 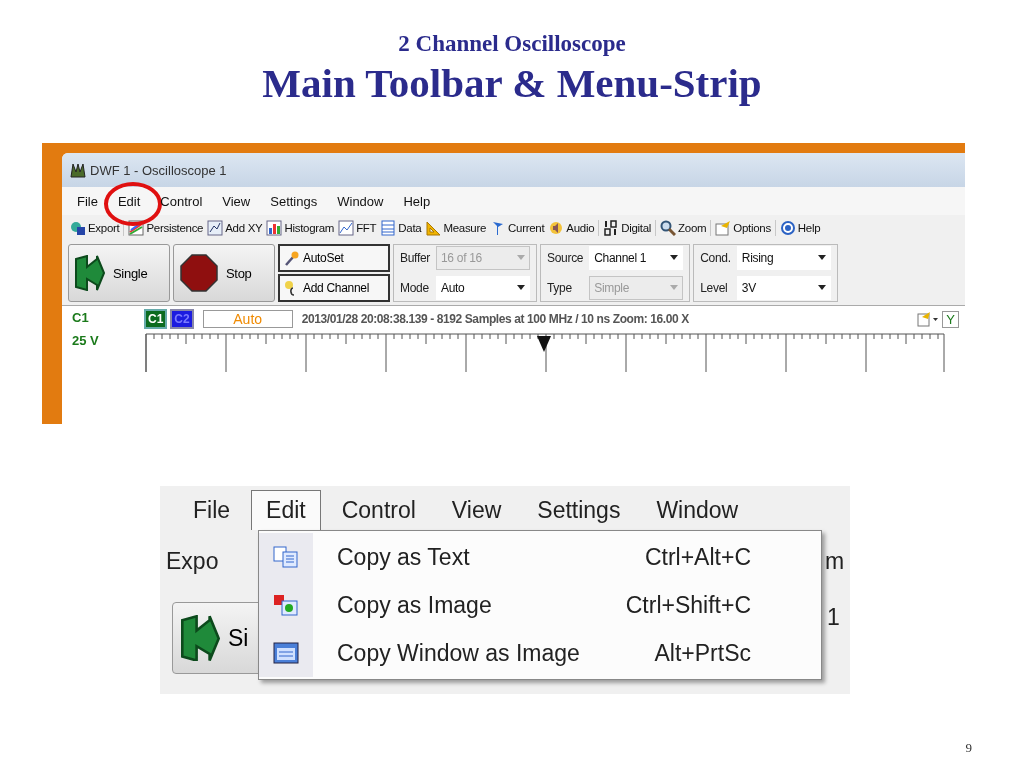 I want to click on channel-label: C1, so click(x=81, y=317).